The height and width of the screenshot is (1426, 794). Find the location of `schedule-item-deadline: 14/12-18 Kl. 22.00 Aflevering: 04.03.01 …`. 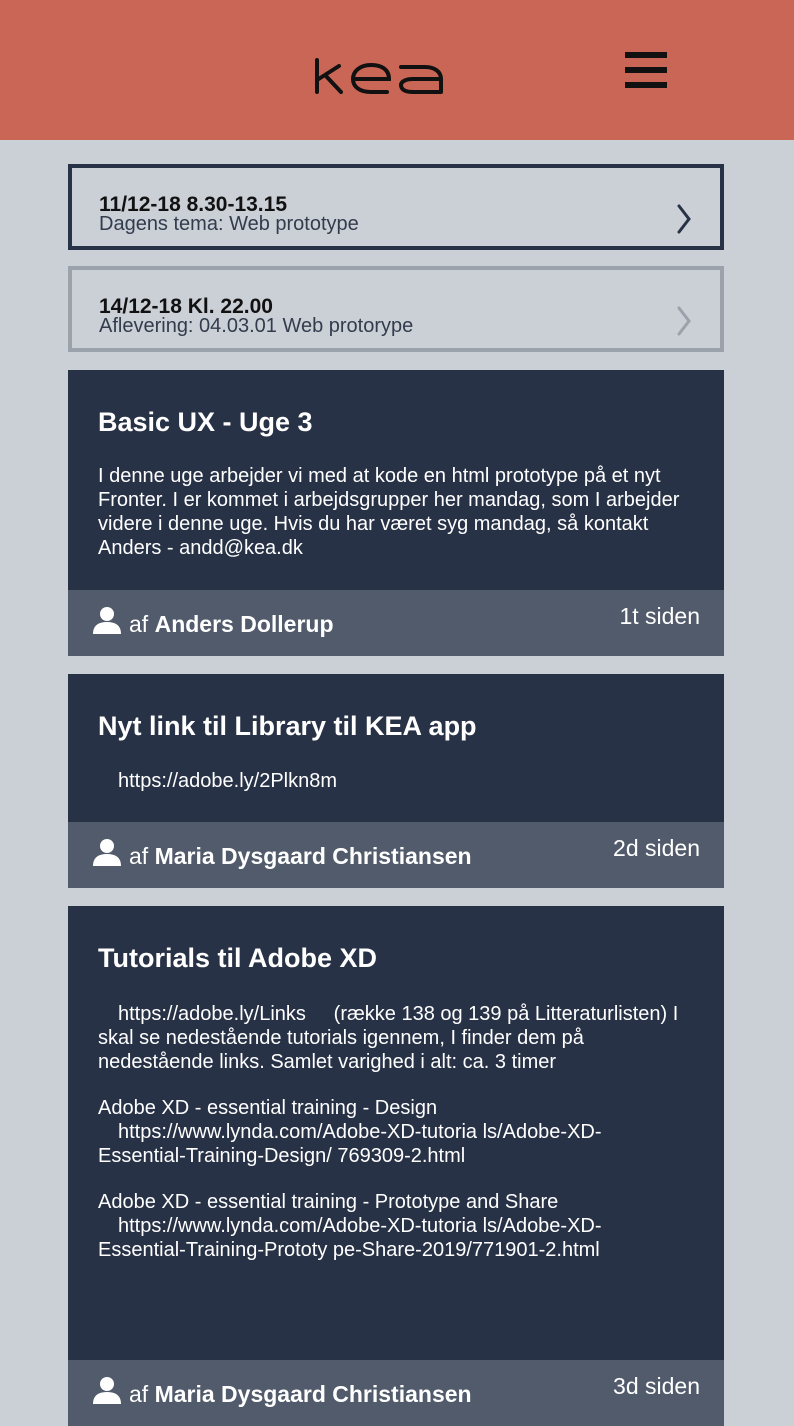

schedule-item-deadline: 14/12-18 Kl. 22.00 Aflevering: 04.03.01 … is located at coordinates (396, 309).